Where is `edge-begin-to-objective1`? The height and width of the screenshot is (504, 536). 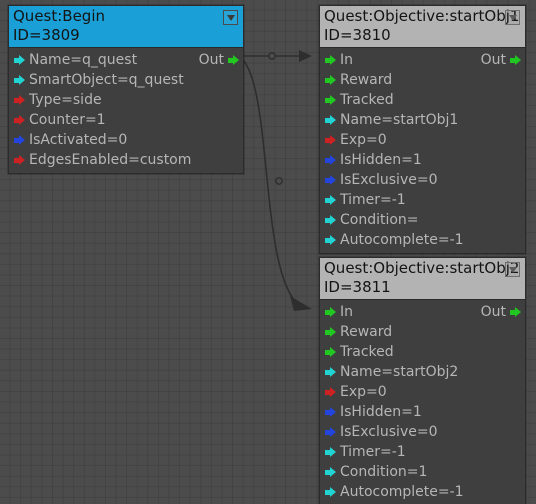
edge-begin-to-objective1 is located at coordinates (275, 56).